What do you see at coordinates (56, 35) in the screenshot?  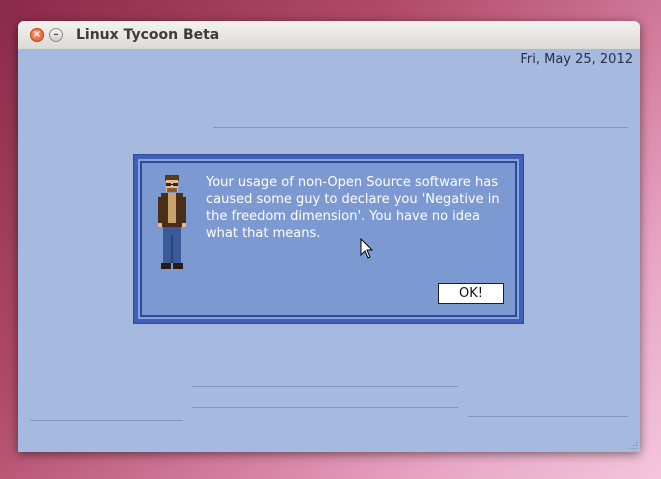 I see `minimize-icon: –` at bounding box center [56, 35].